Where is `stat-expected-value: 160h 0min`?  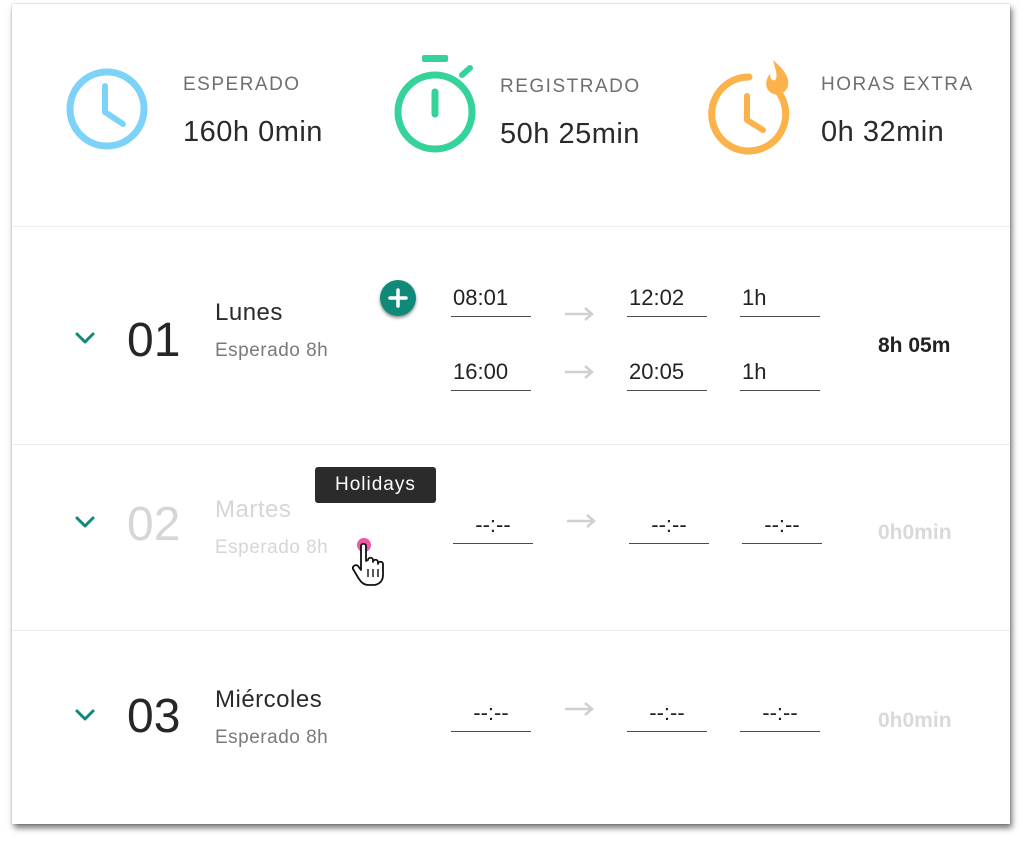 stat-expected-value: 160h 0min is located at coordinates (253, 132).